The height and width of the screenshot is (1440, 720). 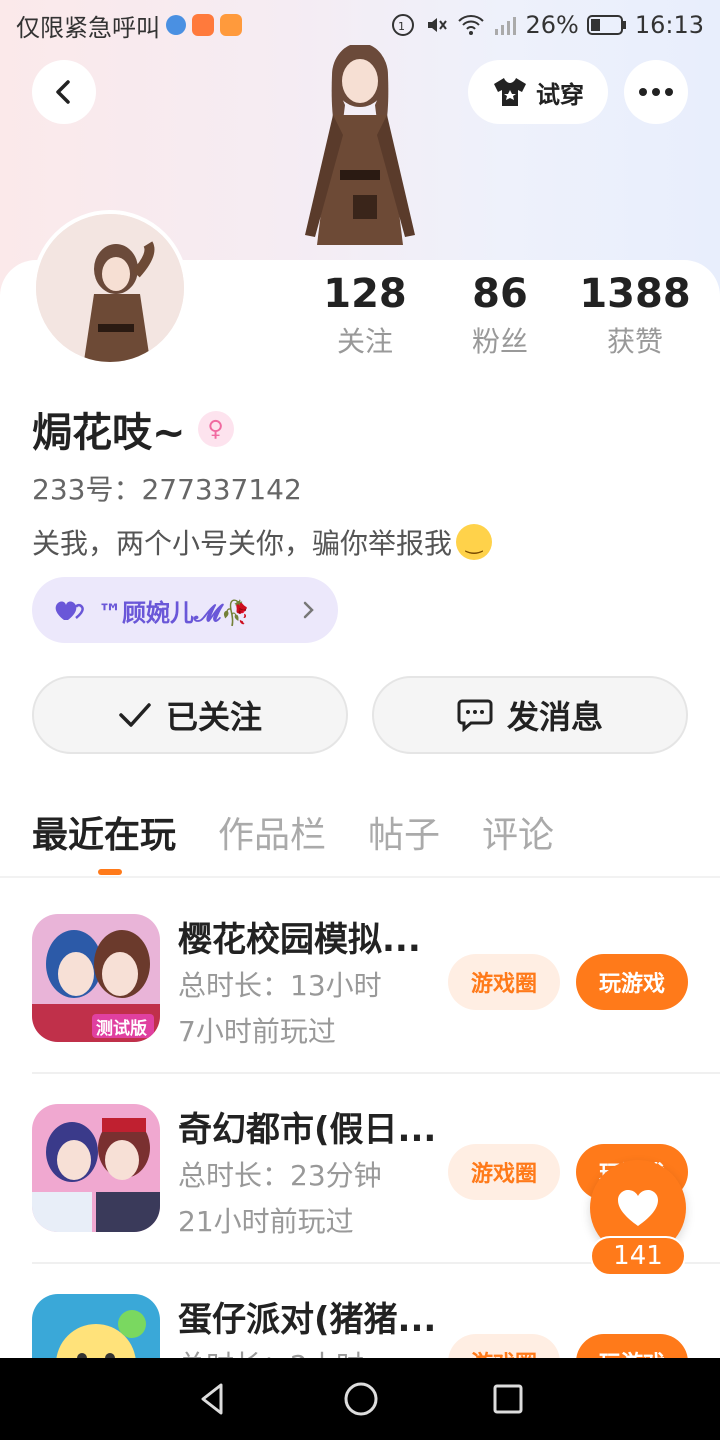 I want to click on mute-icon, so click(x=438, y=25).